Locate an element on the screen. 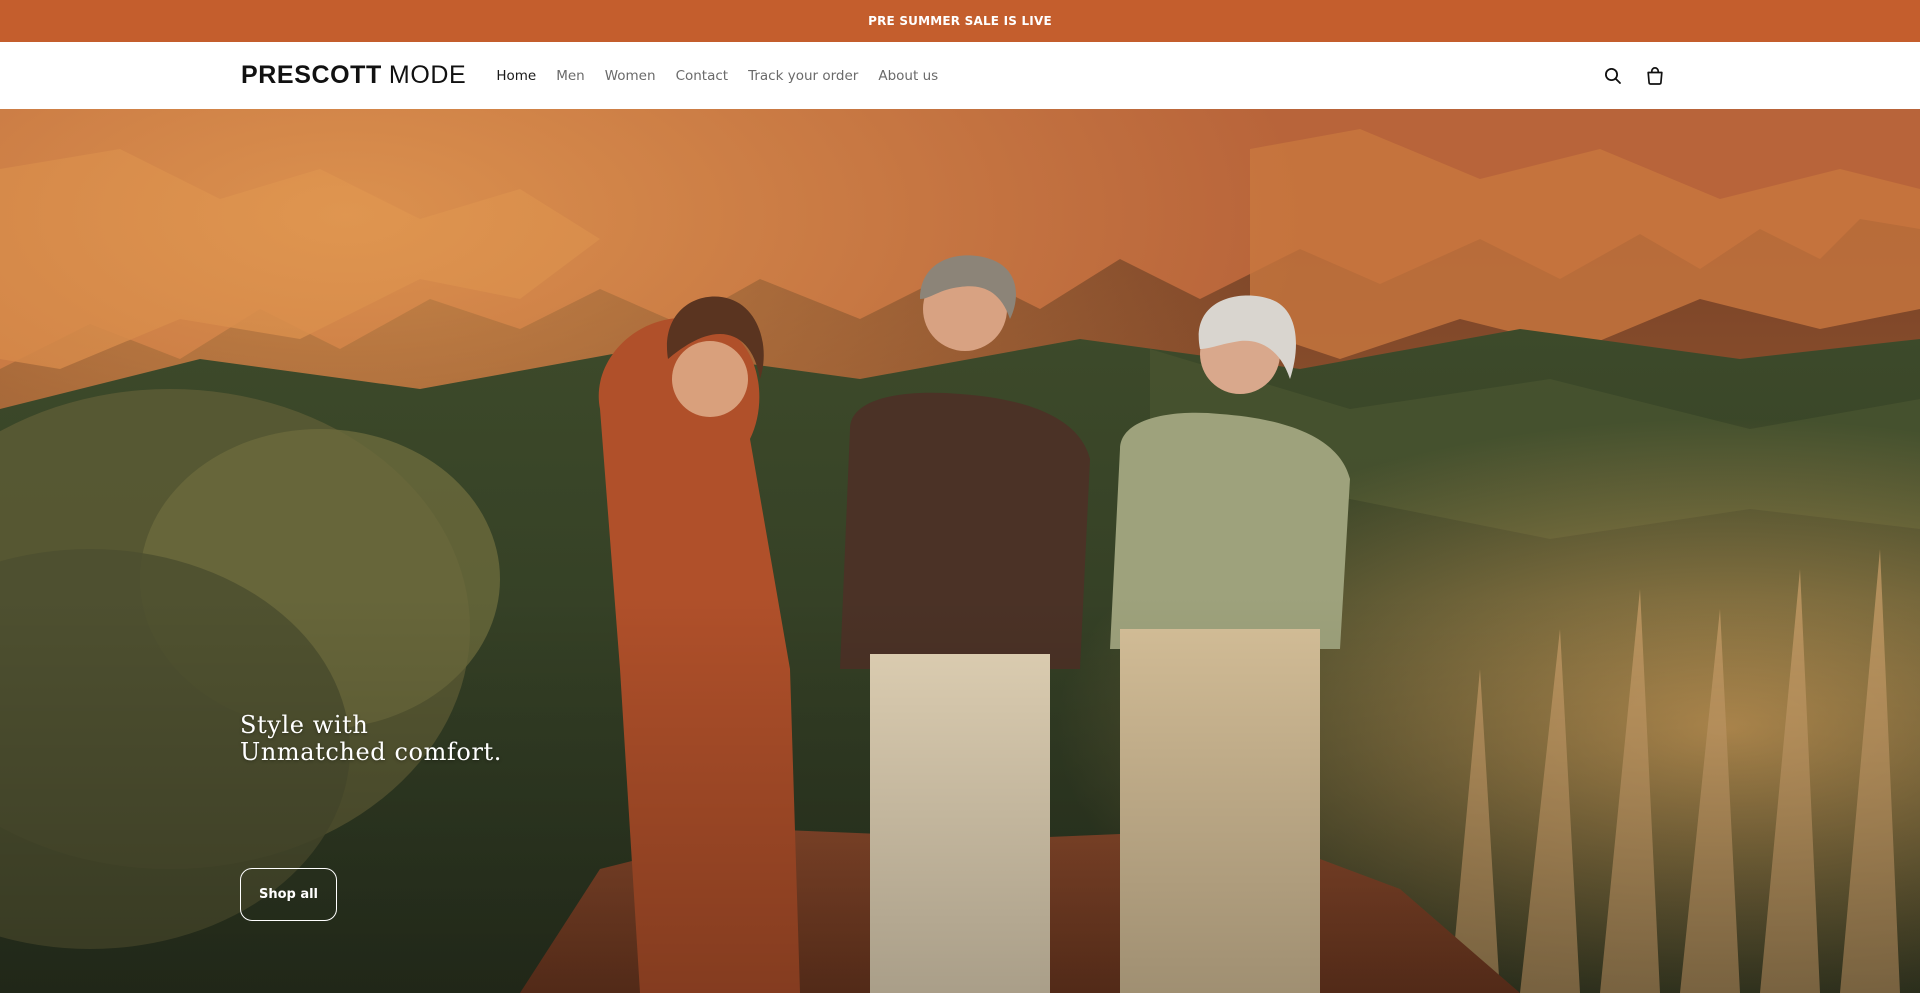  shop-all-button: Shop all is located at coordinates (288, 894).